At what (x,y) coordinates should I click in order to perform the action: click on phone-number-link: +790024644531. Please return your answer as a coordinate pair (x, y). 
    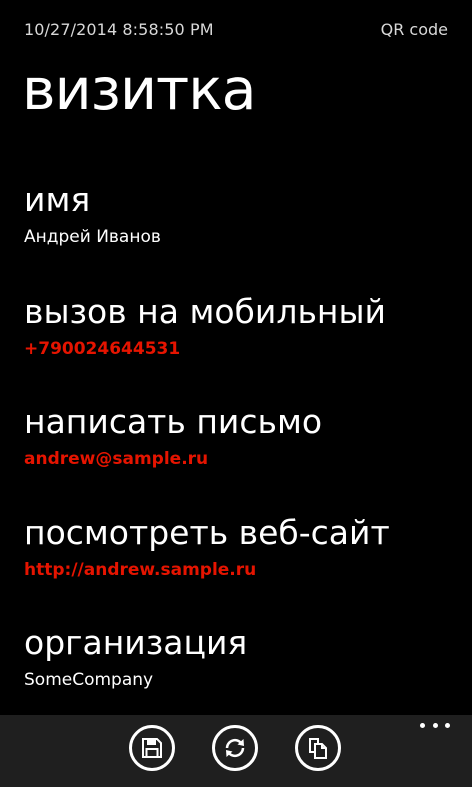
    Looking at the image, I should click on (248, 349).